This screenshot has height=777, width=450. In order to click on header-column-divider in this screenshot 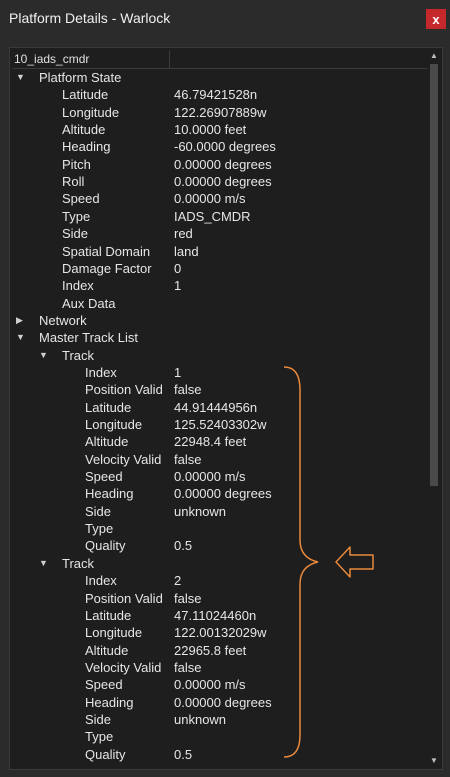, I will do `click(169, 59)`.